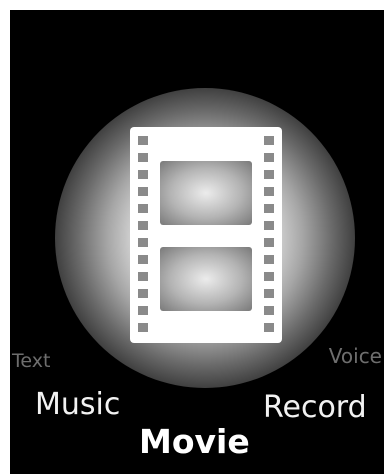  Describe the element at coordinates (315, 408) in the screenshot. I see `menu-item-record: Record` at that location.